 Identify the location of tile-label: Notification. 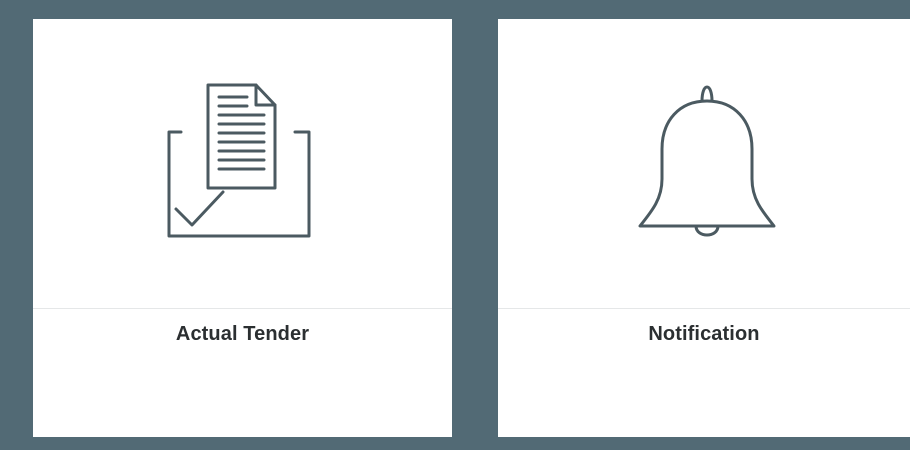
(704, 334).